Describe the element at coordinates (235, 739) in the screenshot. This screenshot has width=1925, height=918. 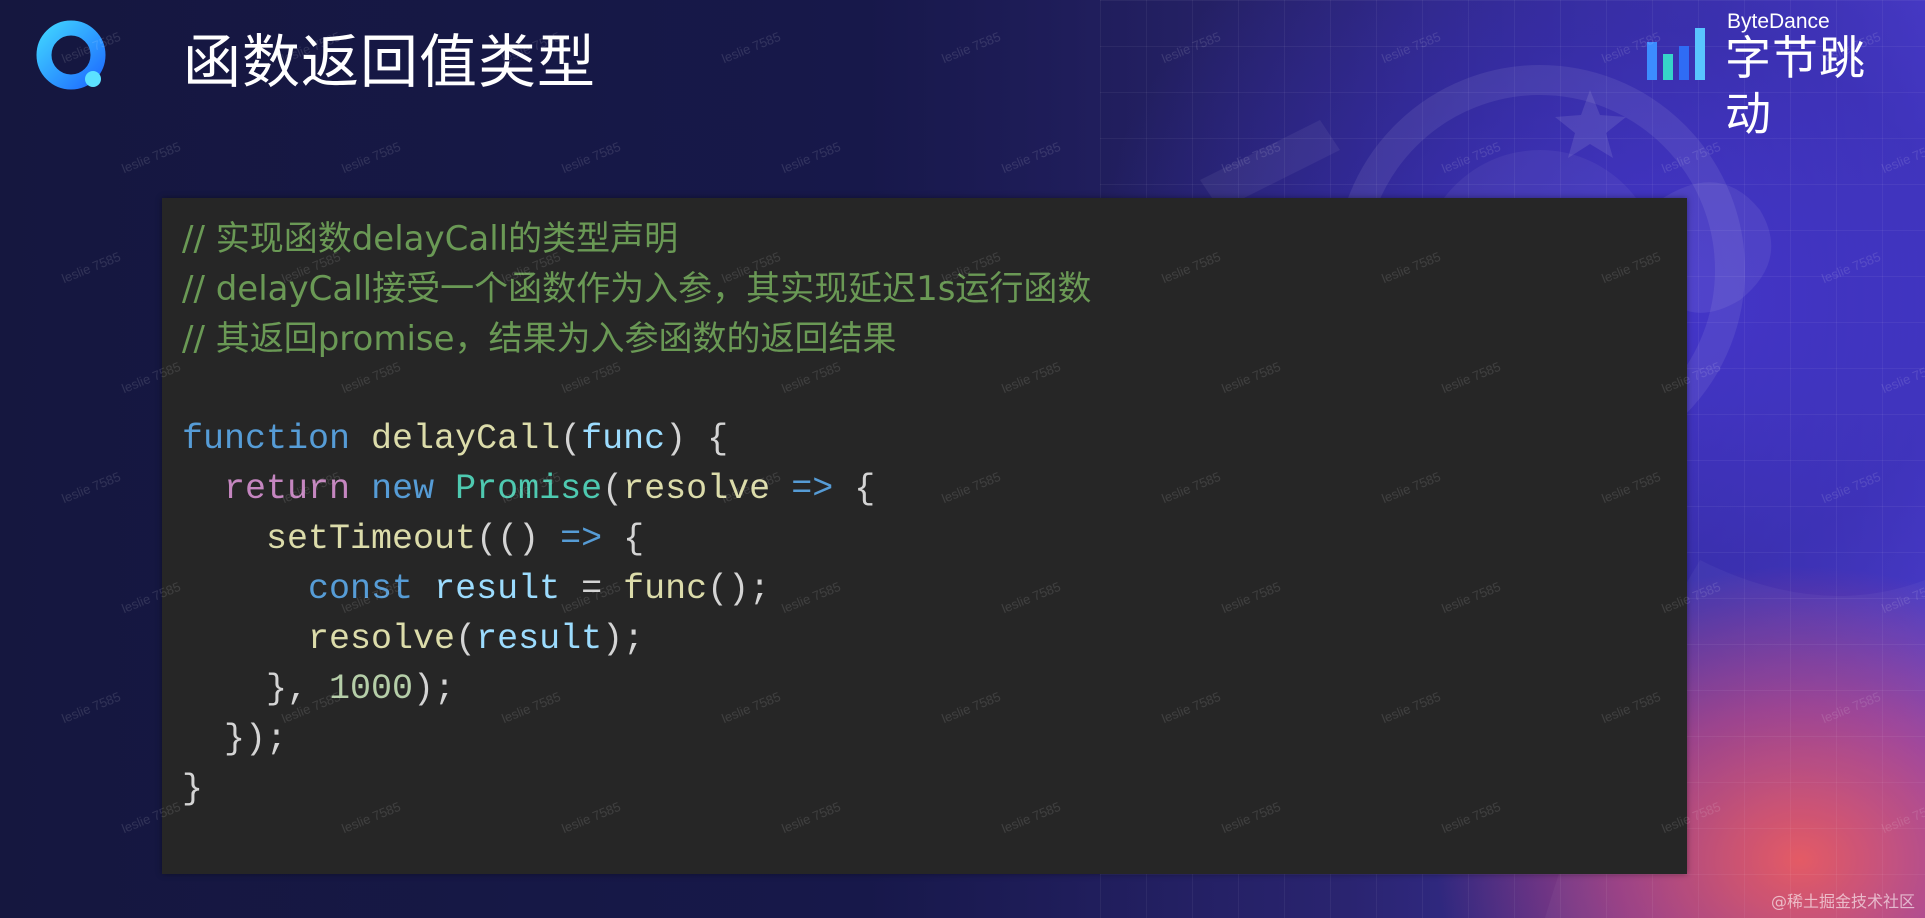
I see `code-line: });` at that location.